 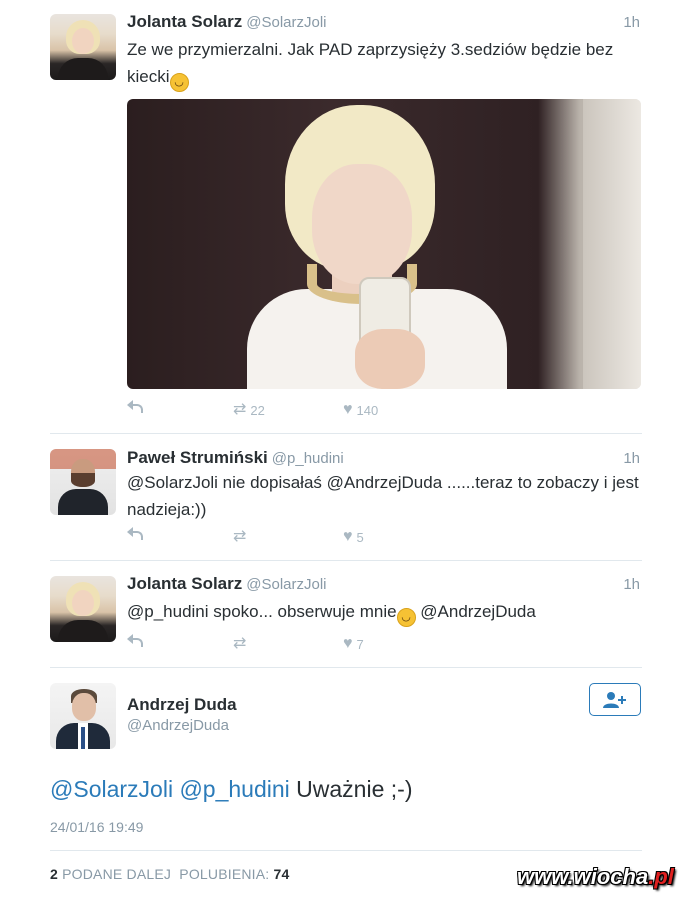 What do you see at coordinates (197, 457) in the screenshot?
I see `author-name: Paweł Strumiński` at bounding box center [197, 457].